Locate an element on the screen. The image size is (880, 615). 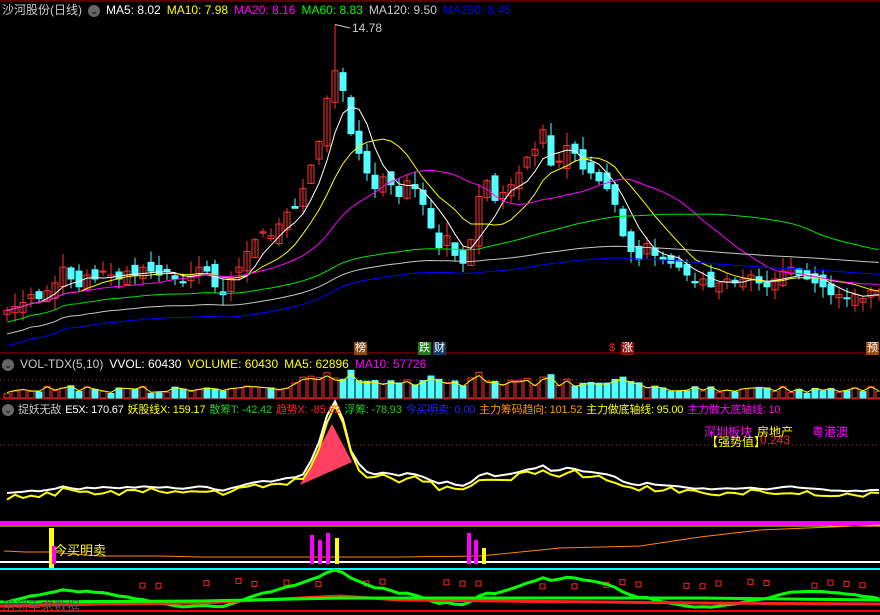
region-label: 粤港澳 is located at coordinates (830, 432).